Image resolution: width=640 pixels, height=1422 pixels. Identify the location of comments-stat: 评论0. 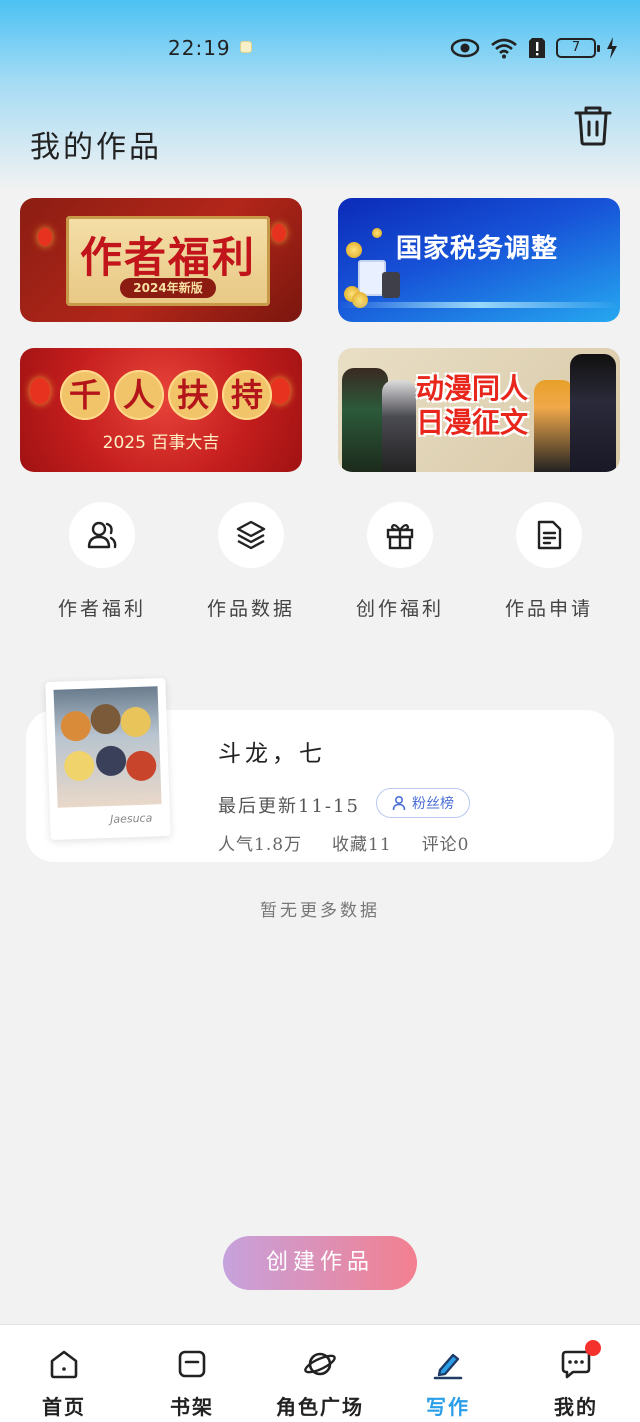
(445, 845).